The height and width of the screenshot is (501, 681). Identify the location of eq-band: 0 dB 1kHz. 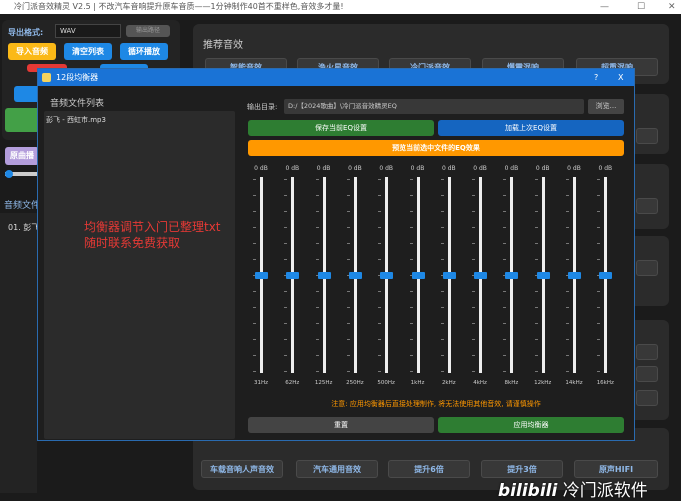
(418, 276).